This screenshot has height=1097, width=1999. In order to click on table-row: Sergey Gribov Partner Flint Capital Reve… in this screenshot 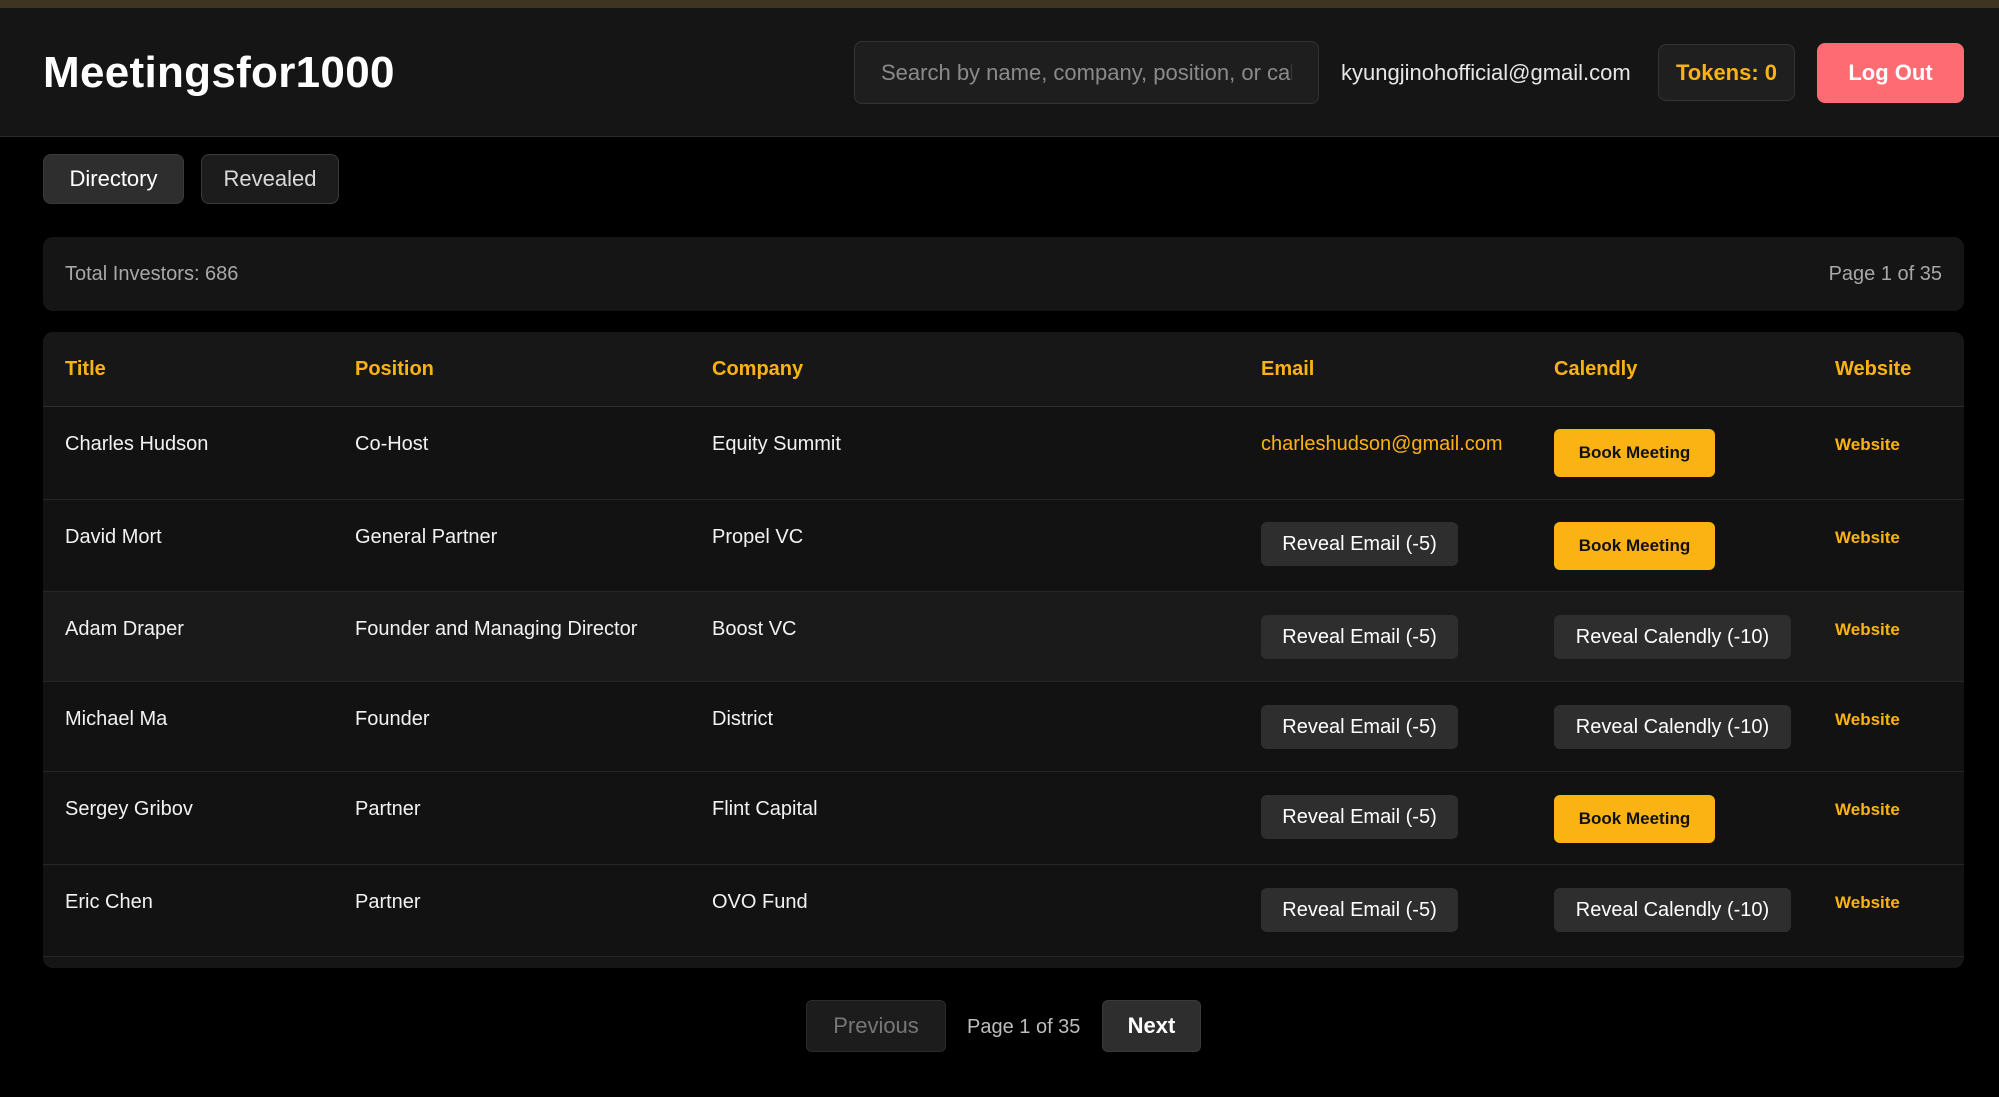, I will do `click(1003, 818)`.